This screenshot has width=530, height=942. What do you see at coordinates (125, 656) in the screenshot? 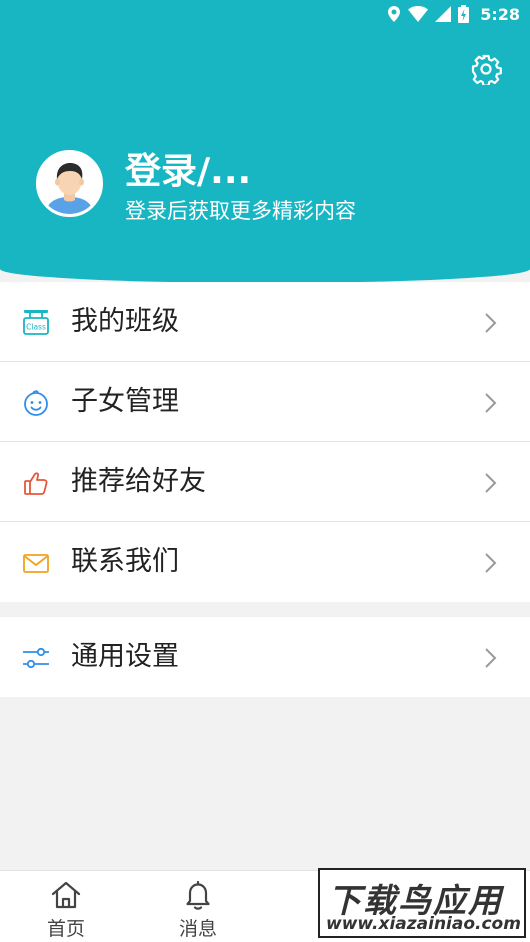
I see `menu-item-label: 通用设置` at bounding box center [125, 656].